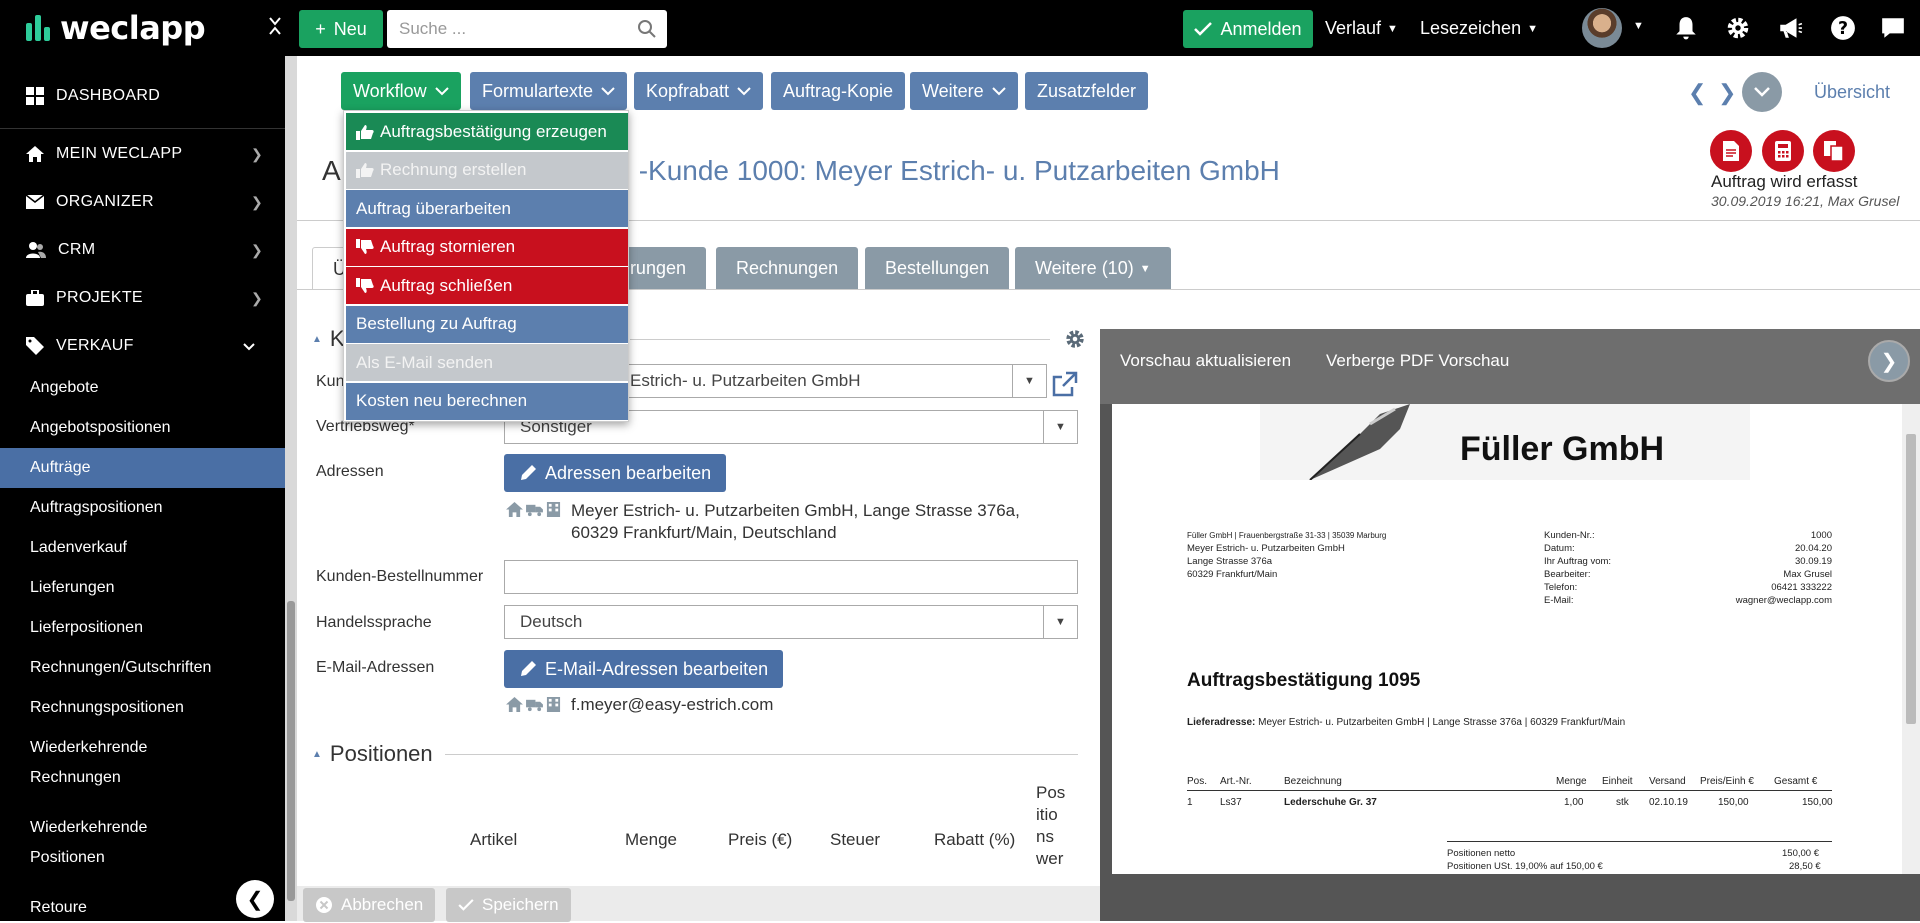 This screenshot has height=923, width=1920. Describe the element at coordinates (401, 91) in the screenshot. I see `workflow-button: Workflow` at that location.